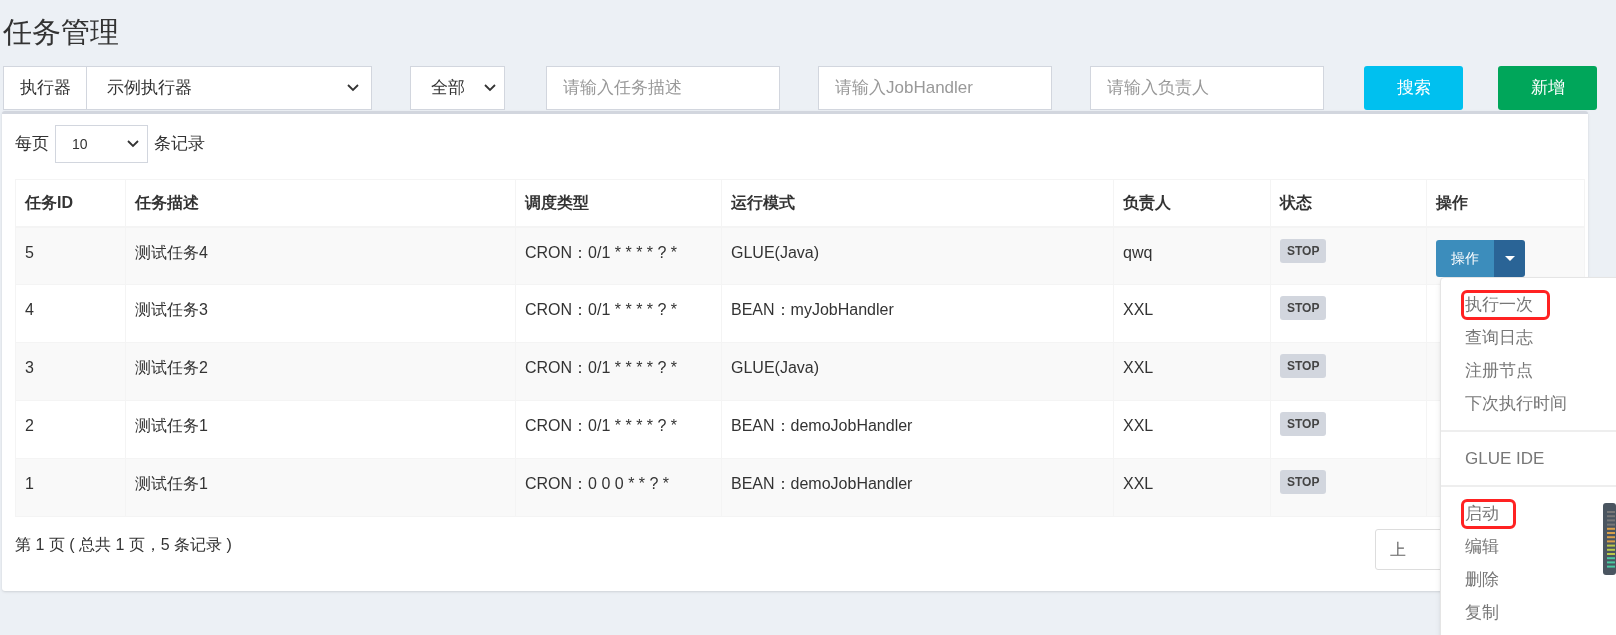 The width and height of the screenshot is (1616, 635). Describe the element at coordinates (101, 144) in the screenshot. I see `page-size-select: 10` at that location.